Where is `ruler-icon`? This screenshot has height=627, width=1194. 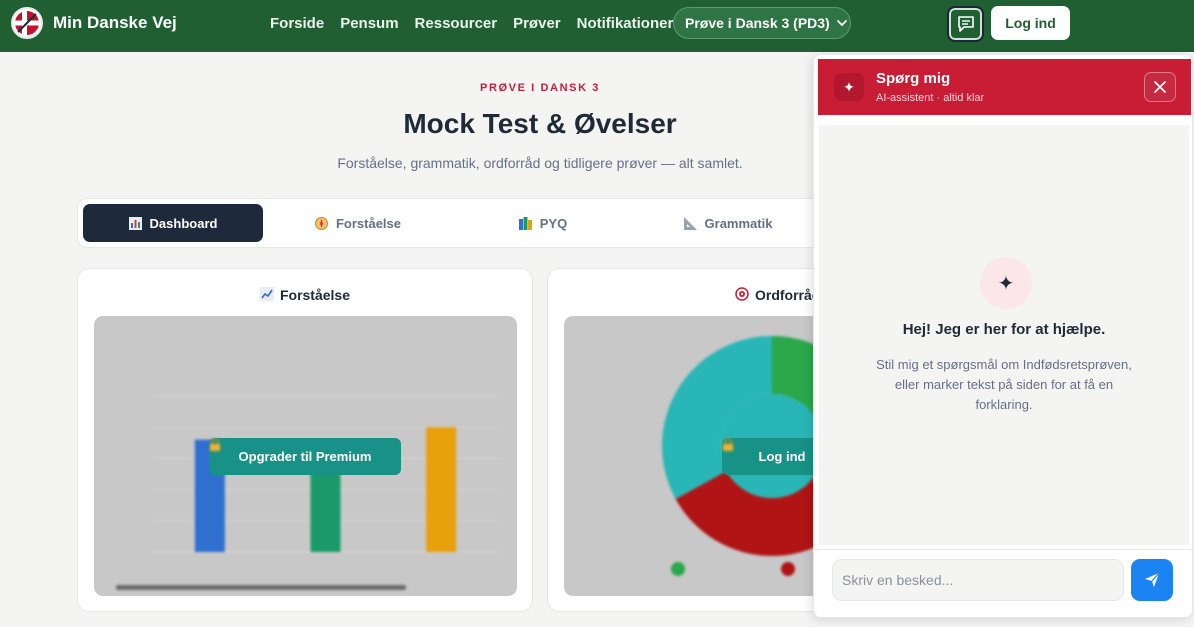 ruler-icon is located at coordinates (690, 223).